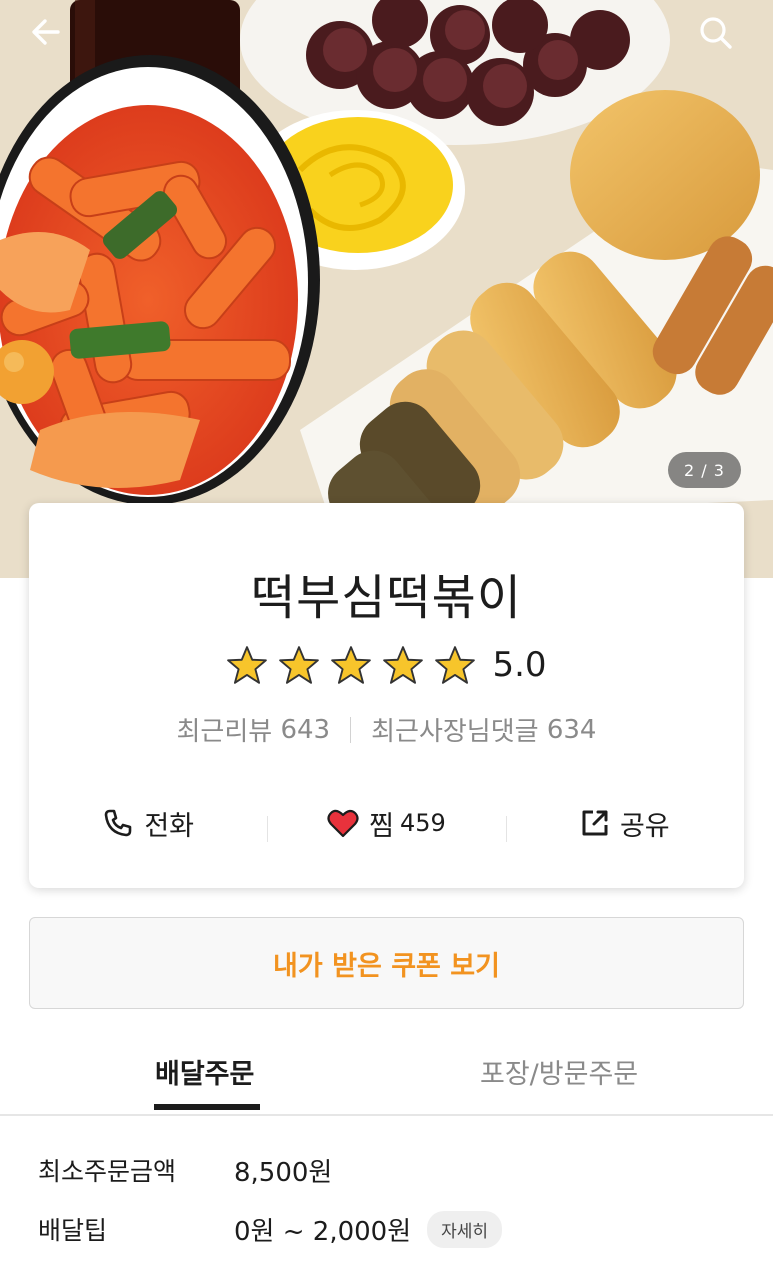 This screenshot has height=1263, width=773. Describe the element at coordinates (386, 598) in the screenshot. I see `store-name: 떡부심떡볶이` at that location.